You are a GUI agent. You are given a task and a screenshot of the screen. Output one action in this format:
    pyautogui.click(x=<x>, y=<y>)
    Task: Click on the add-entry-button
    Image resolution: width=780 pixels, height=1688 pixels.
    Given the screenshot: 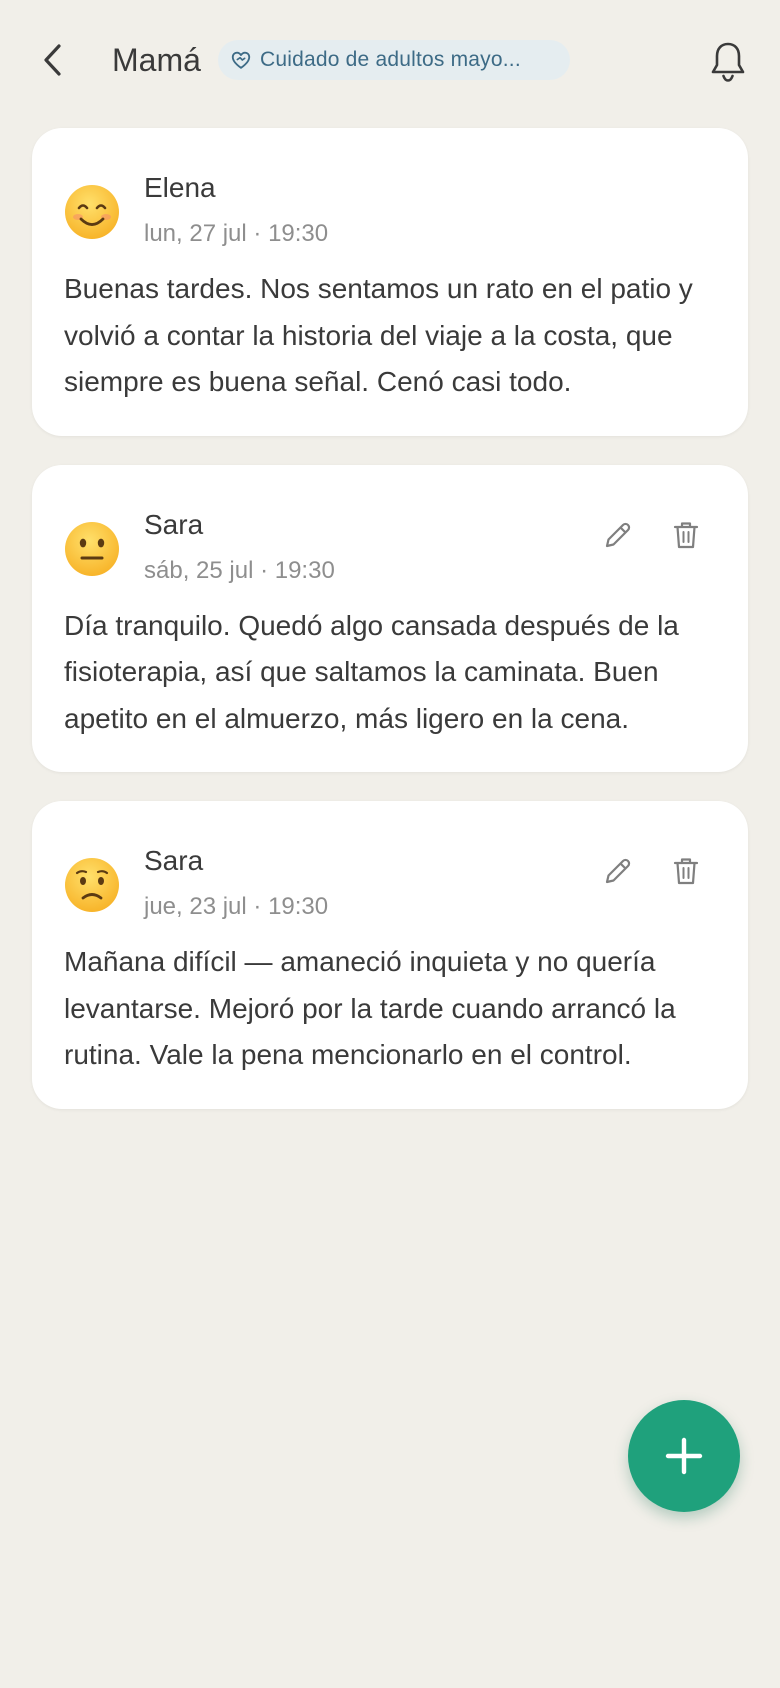 What is the action you would take?
    pyautogui.click(x=684, y=1456)
    